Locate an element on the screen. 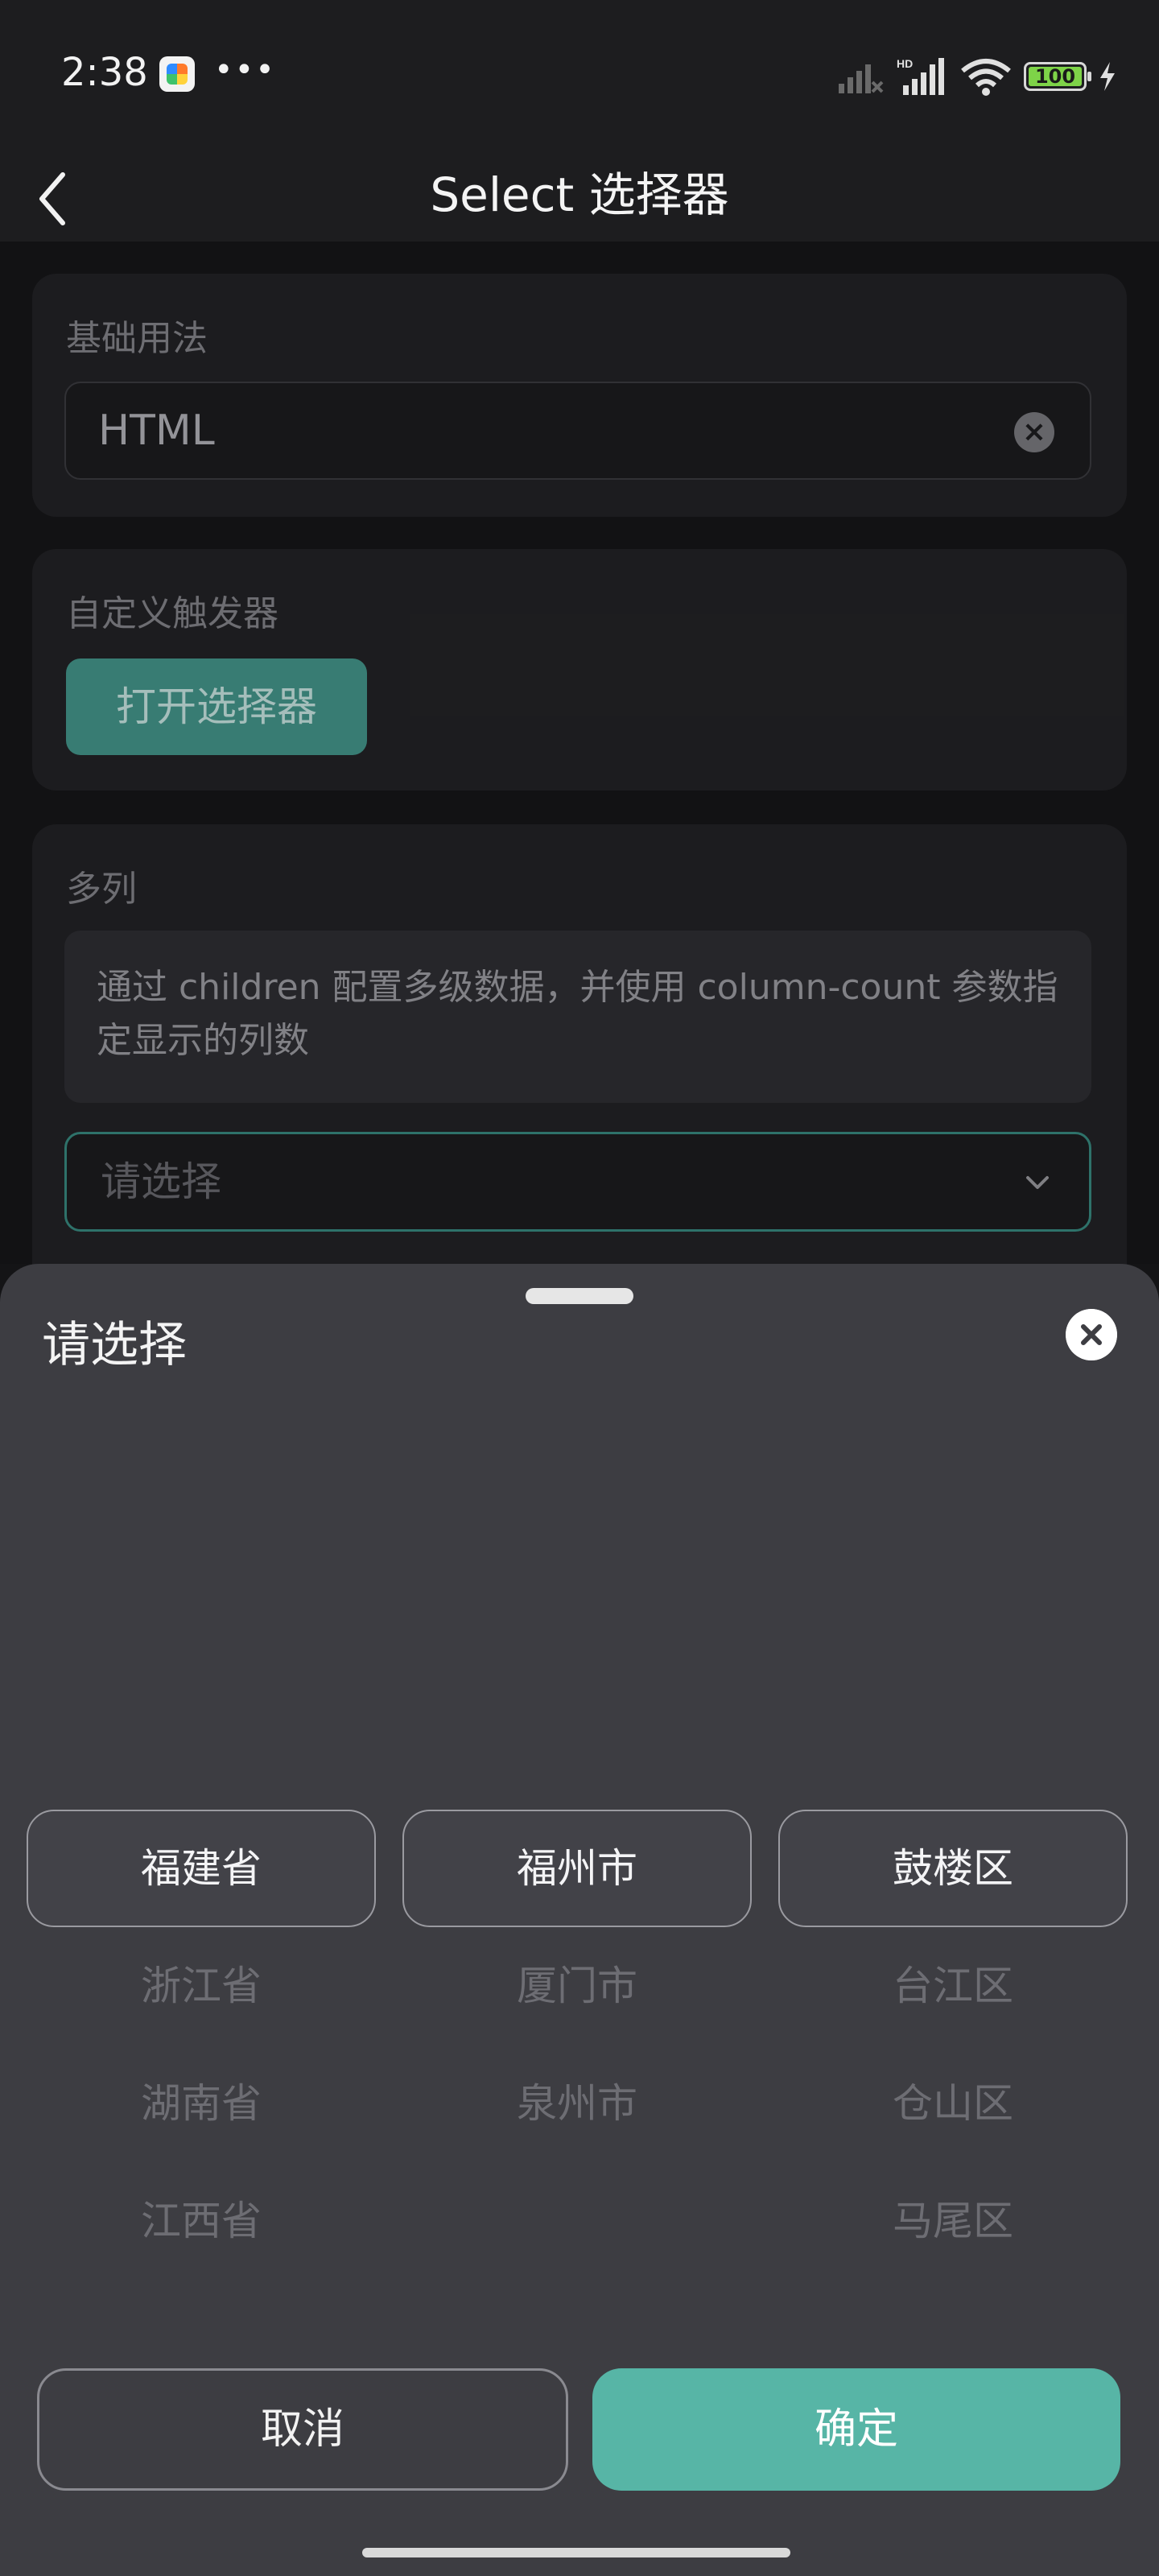 The width and height of the screenshot is (1159, 2576). option: 江西省 is located at coordinates (201, 2221).